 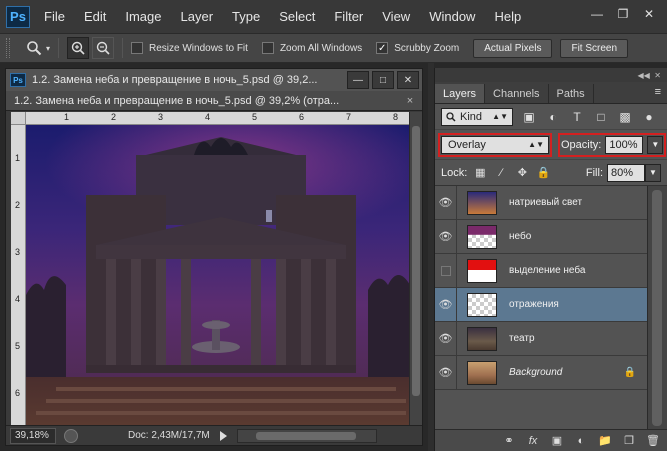 I want to click on menu-view: View, so click(x=396, y=16).